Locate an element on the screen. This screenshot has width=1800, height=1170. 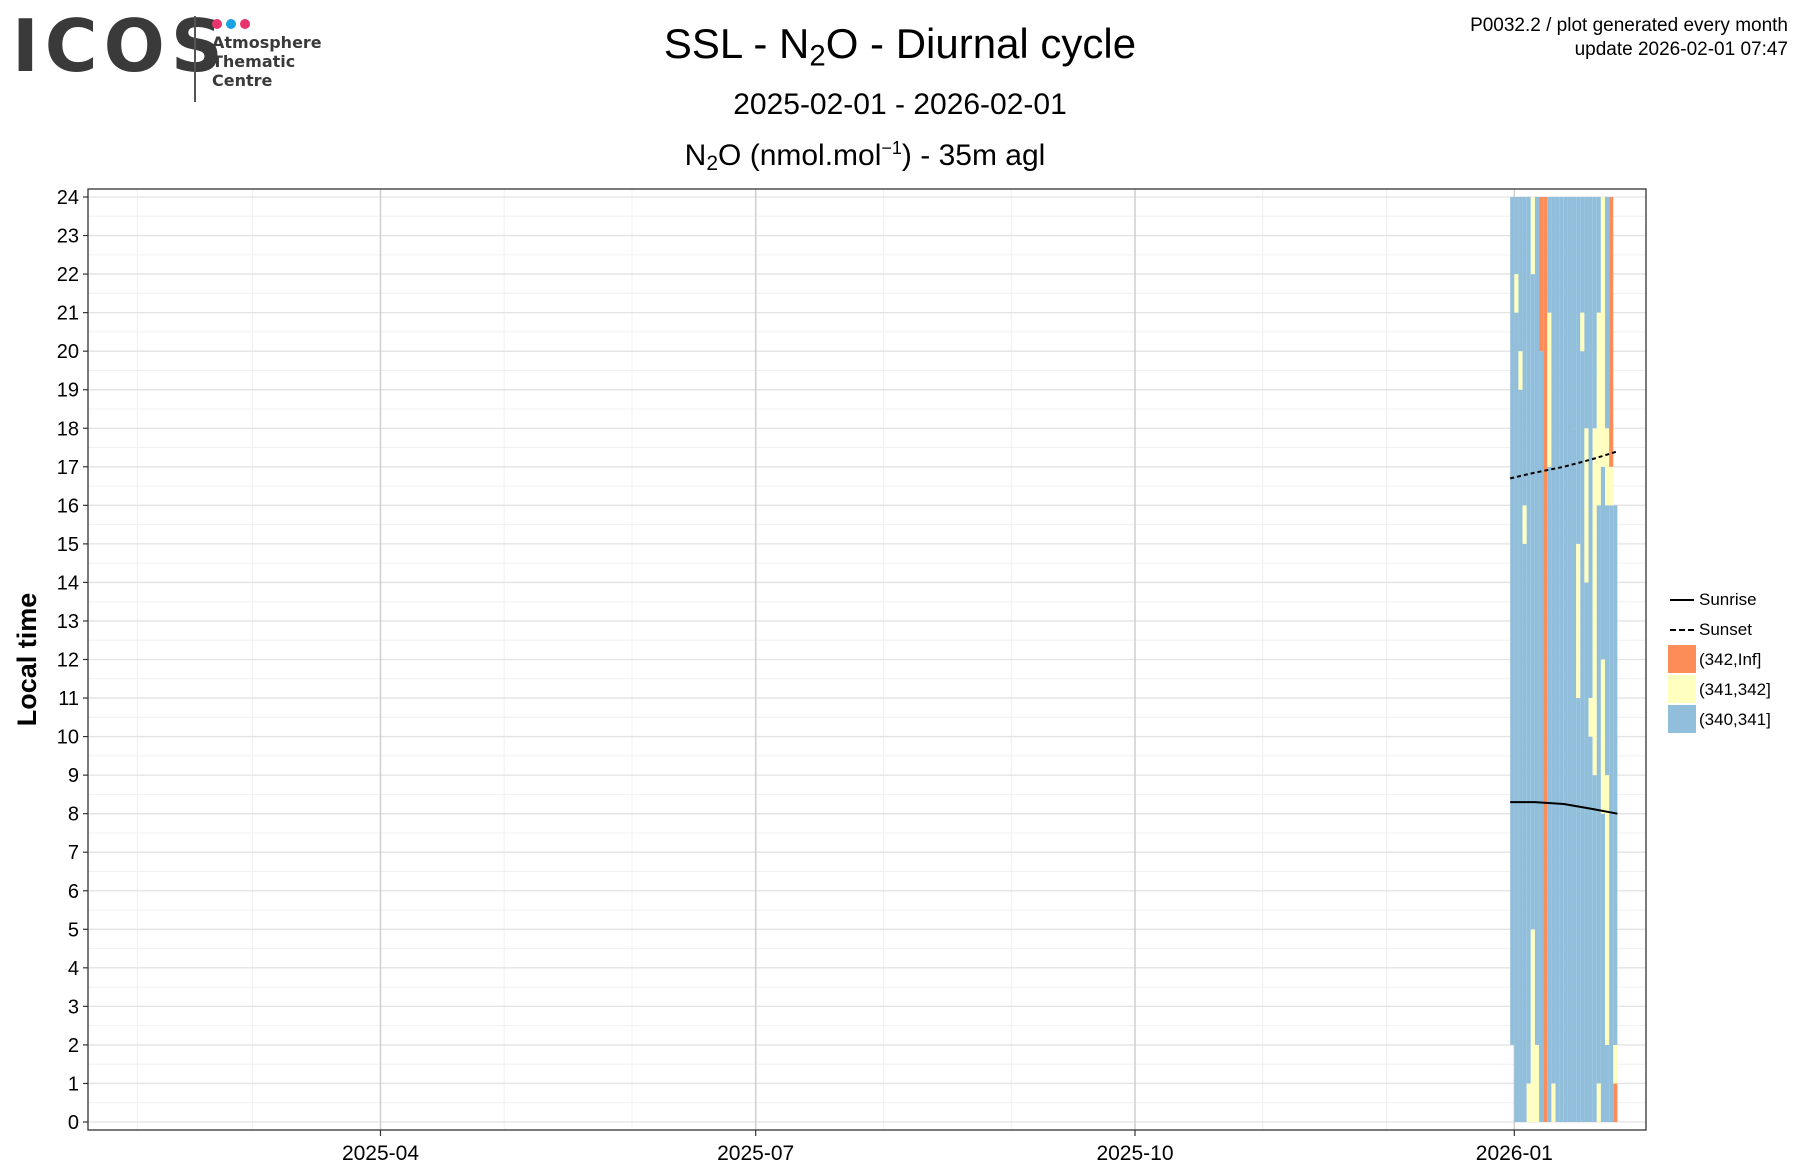
subtitle-part: O (nmol.mol is located at coordinates (800, 155).